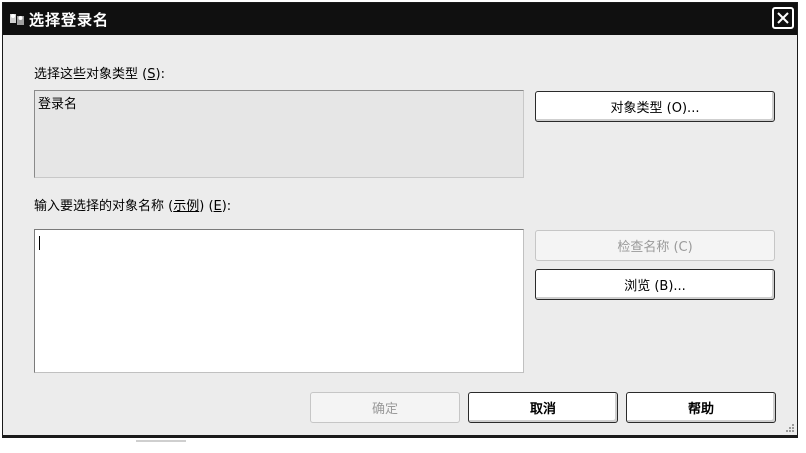  I want to click on users-icon, so click(17, 19).